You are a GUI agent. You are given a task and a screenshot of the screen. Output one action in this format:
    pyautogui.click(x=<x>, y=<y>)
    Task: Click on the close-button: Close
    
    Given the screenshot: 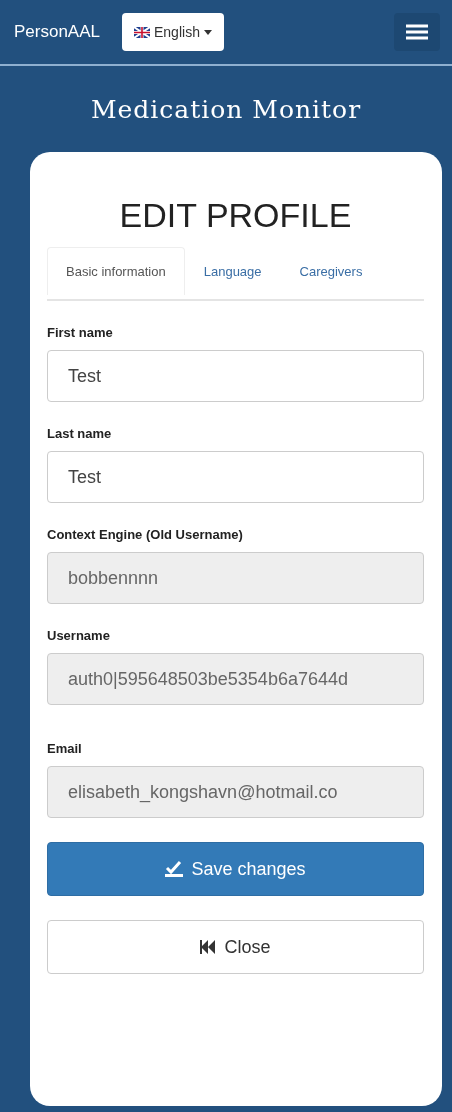 What is the action you would take?
    pyautogui.click(x=235, y=947)
    